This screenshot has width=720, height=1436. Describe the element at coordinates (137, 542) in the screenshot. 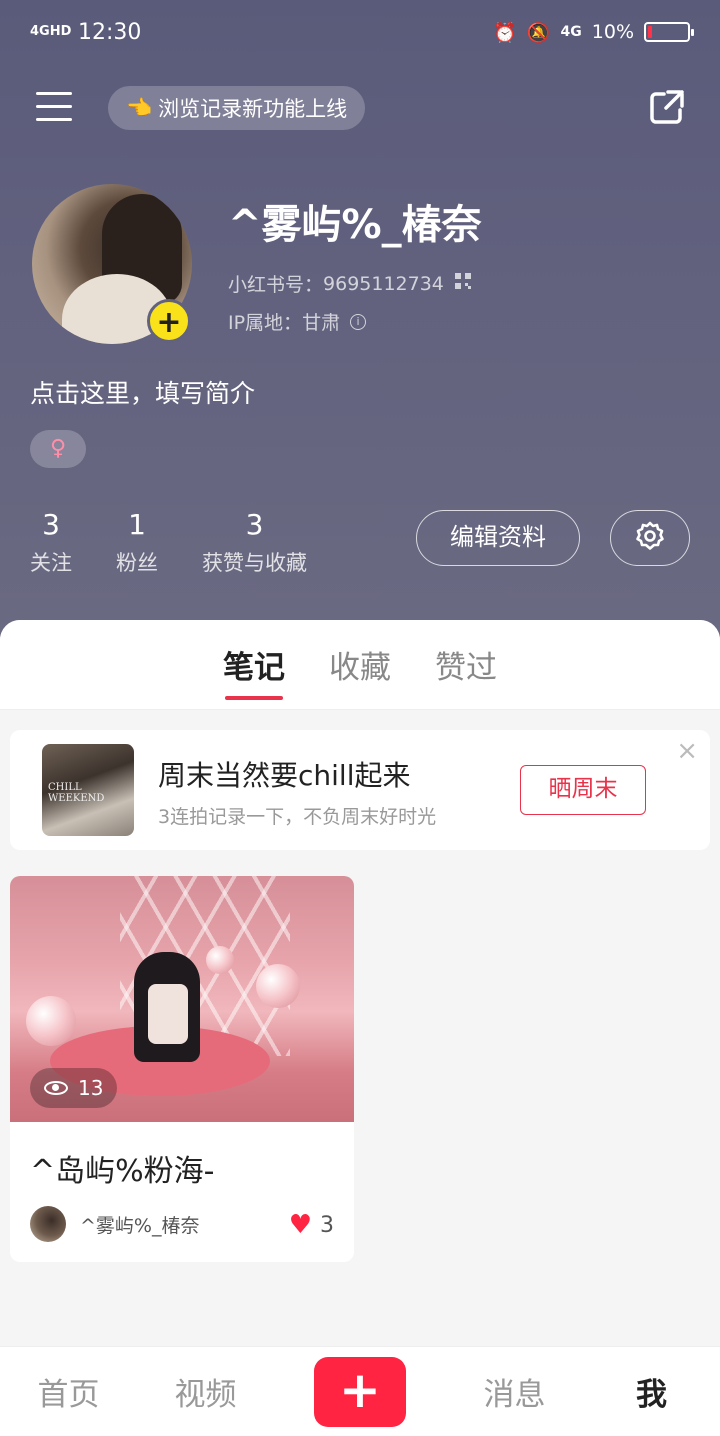

I see `stat-followers: 1 粉丝` at that location.